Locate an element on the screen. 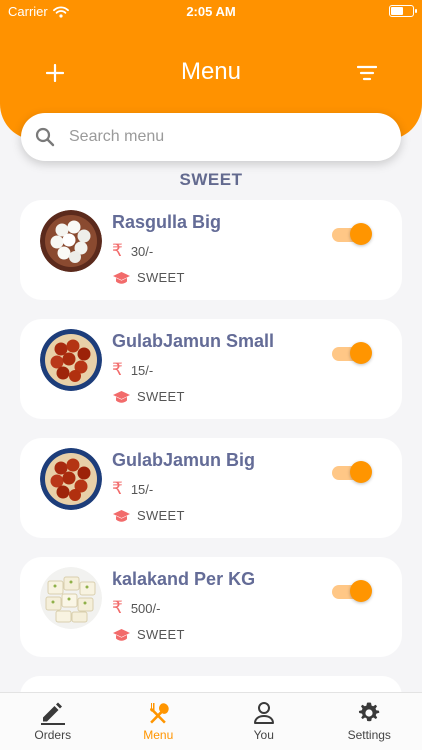  tab-menu: Menu is located at coordinates (159, 721).